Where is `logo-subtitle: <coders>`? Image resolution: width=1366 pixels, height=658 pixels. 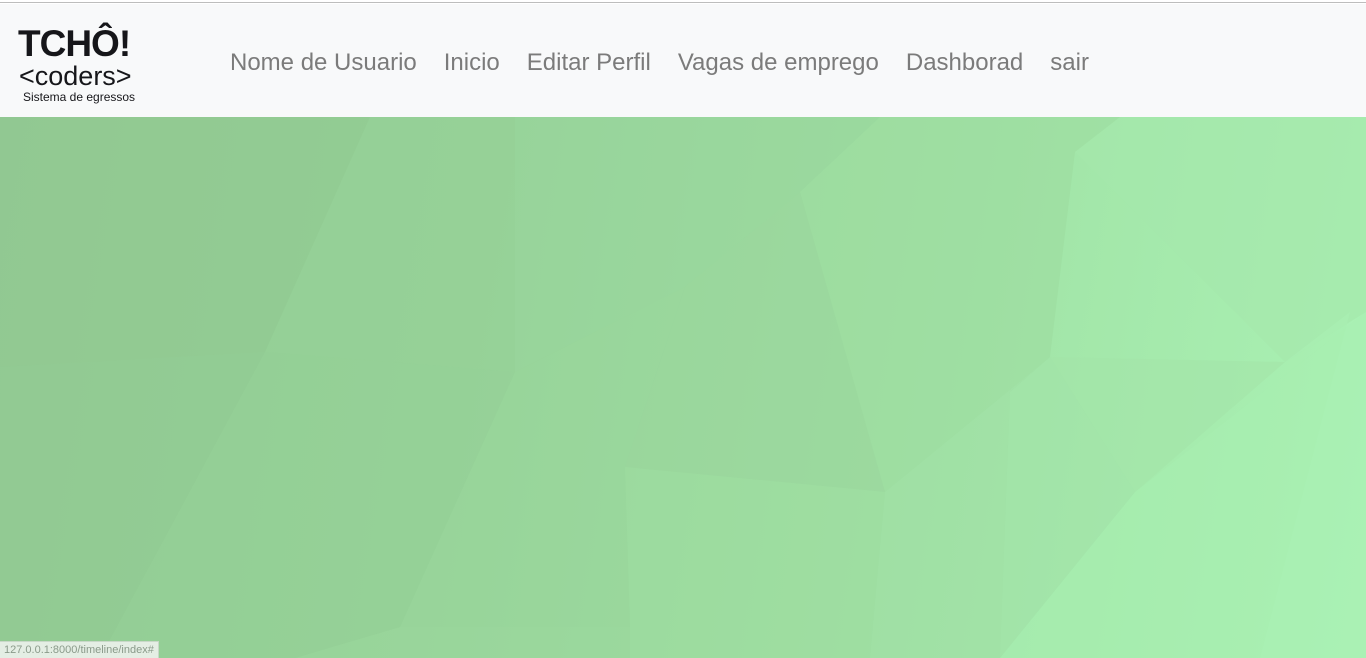
logo-subtitle: <coders> is located at coordinates (75, 76).